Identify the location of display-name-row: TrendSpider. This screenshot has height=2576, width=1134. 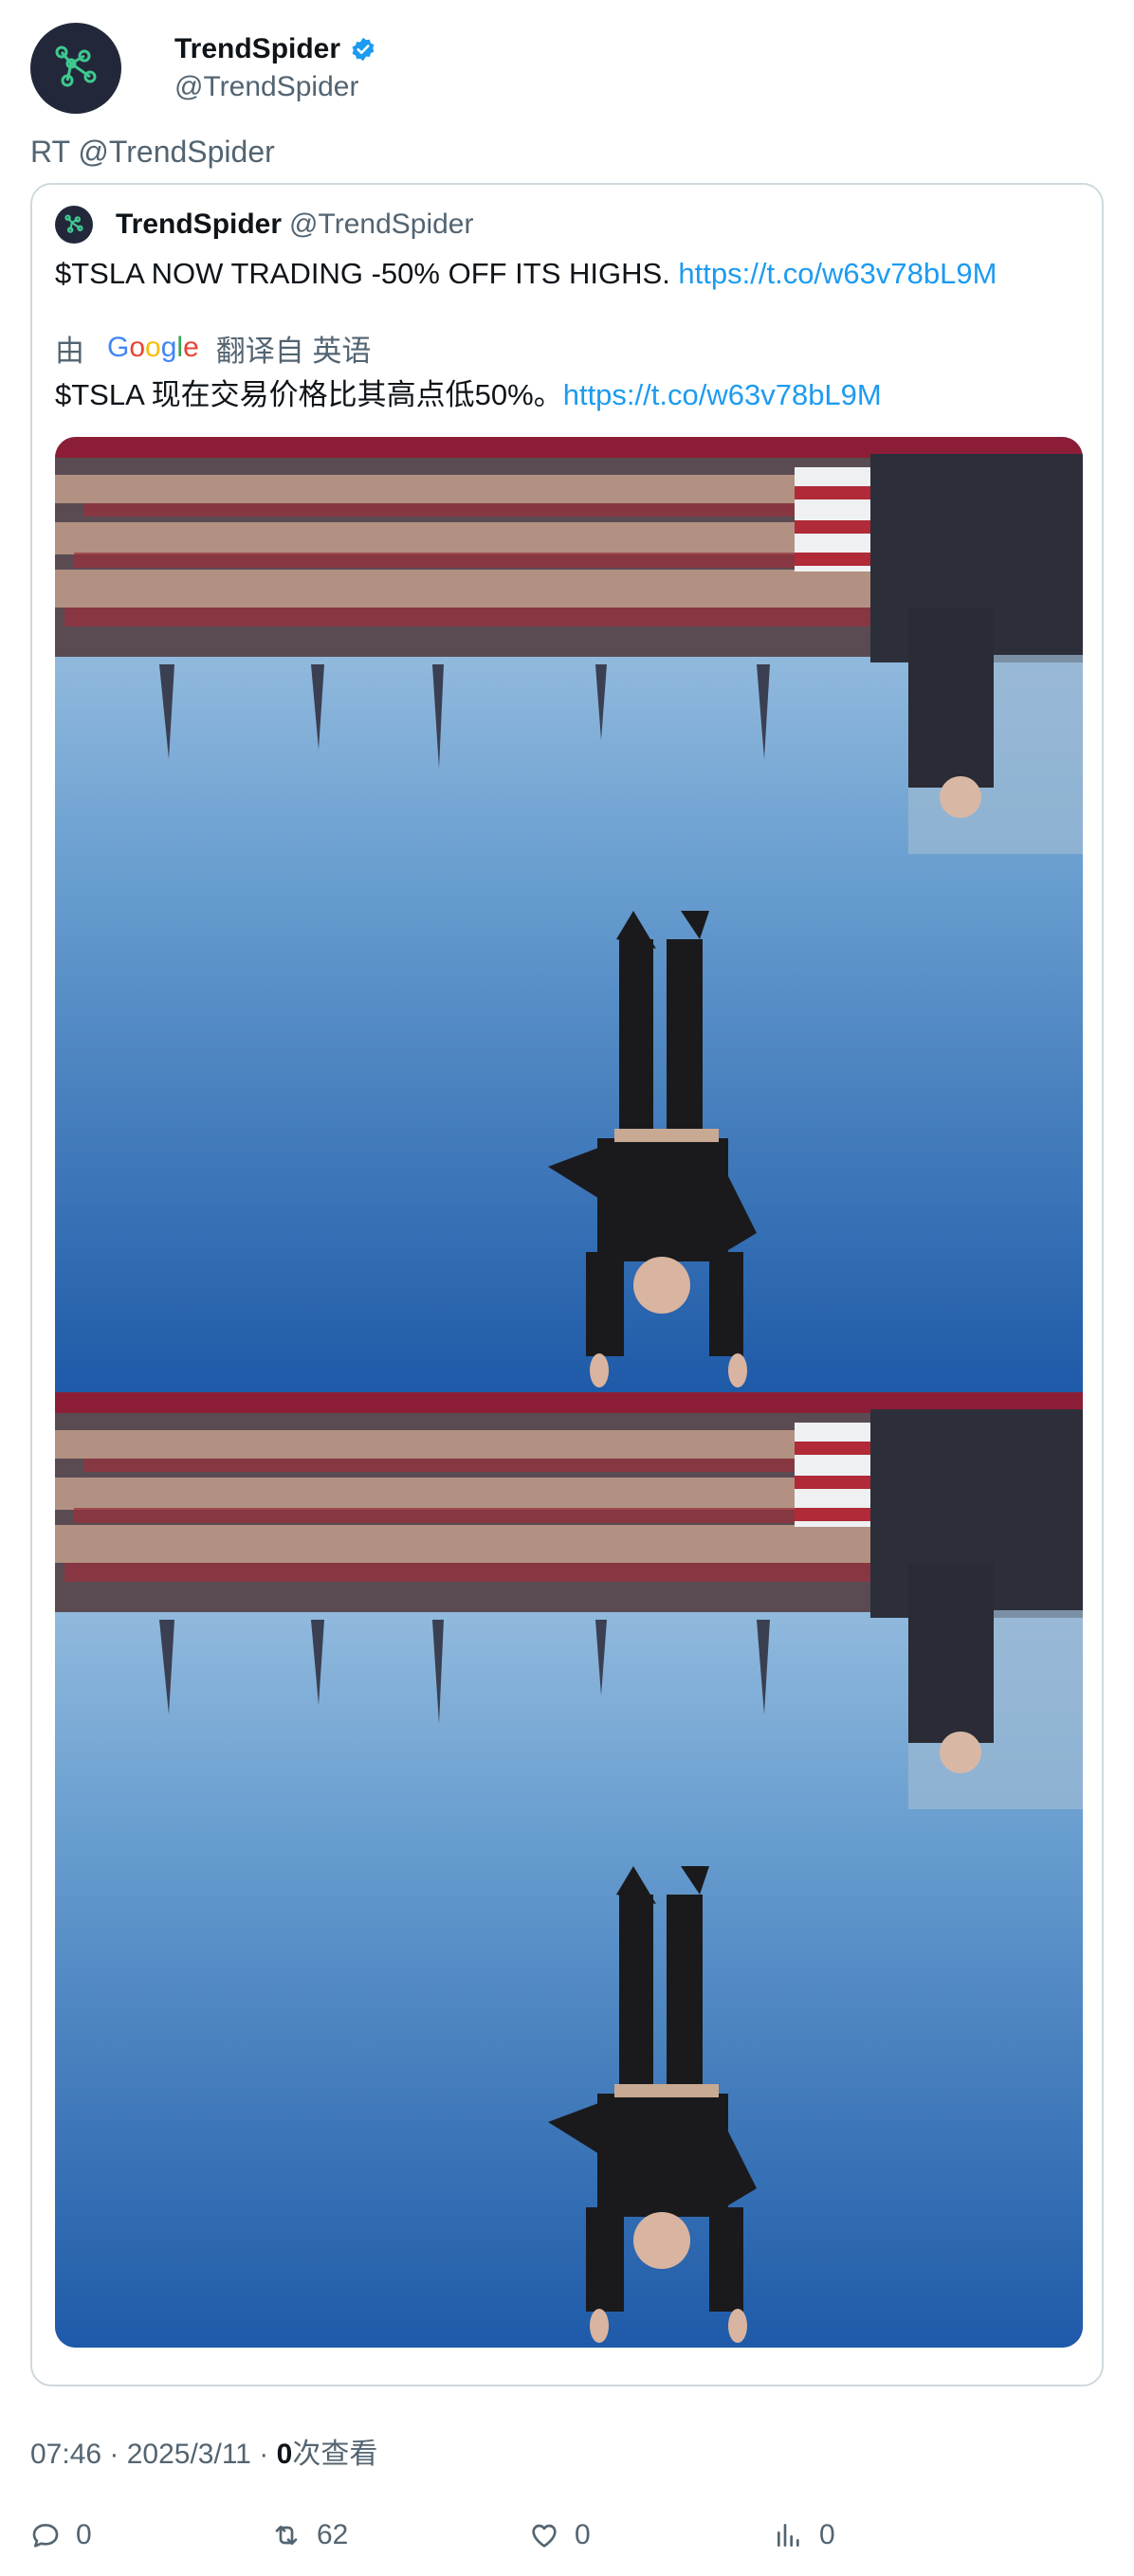
(275, 49).